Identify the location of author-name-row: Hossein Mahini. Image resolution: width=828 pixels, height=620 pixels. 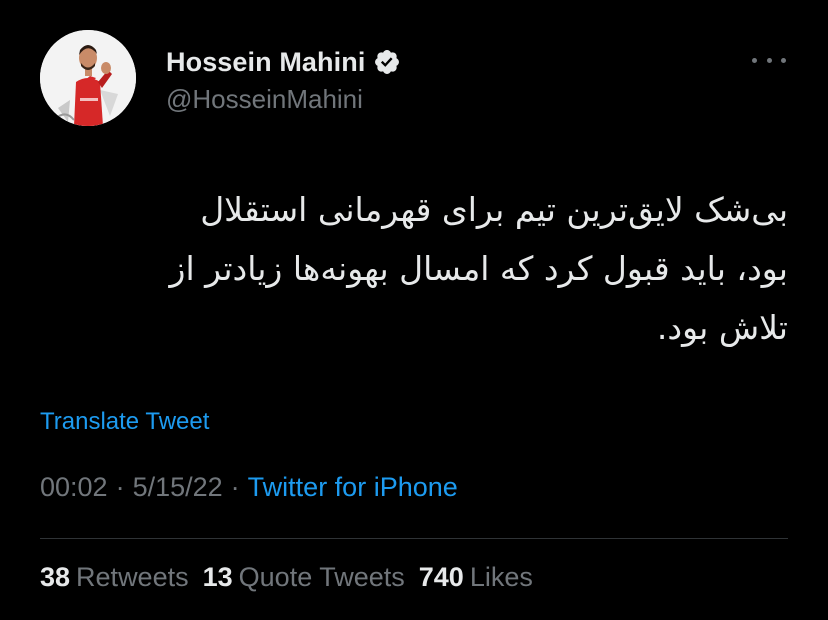
(283, 62).